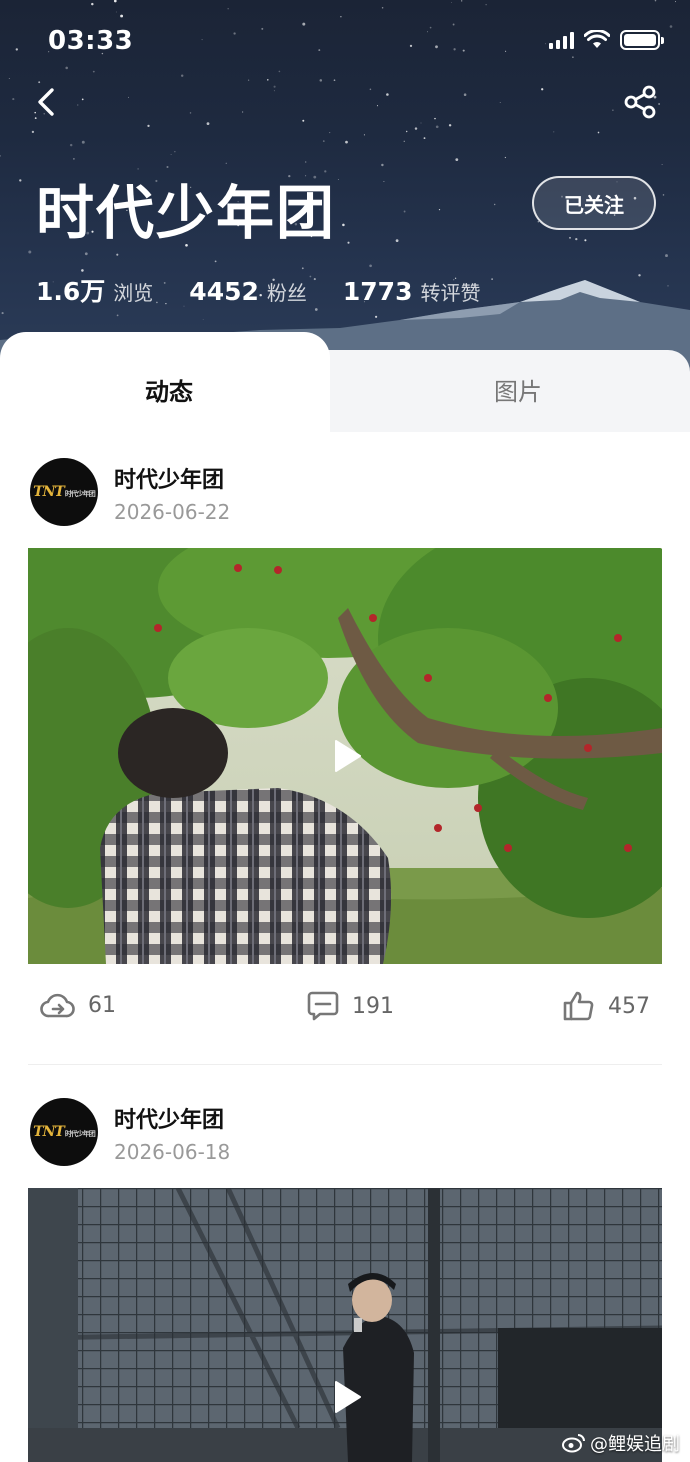 The width and height of the screenshot is (690, 1462). I want to click on page-title: 时代少年团, so click(186, 213).